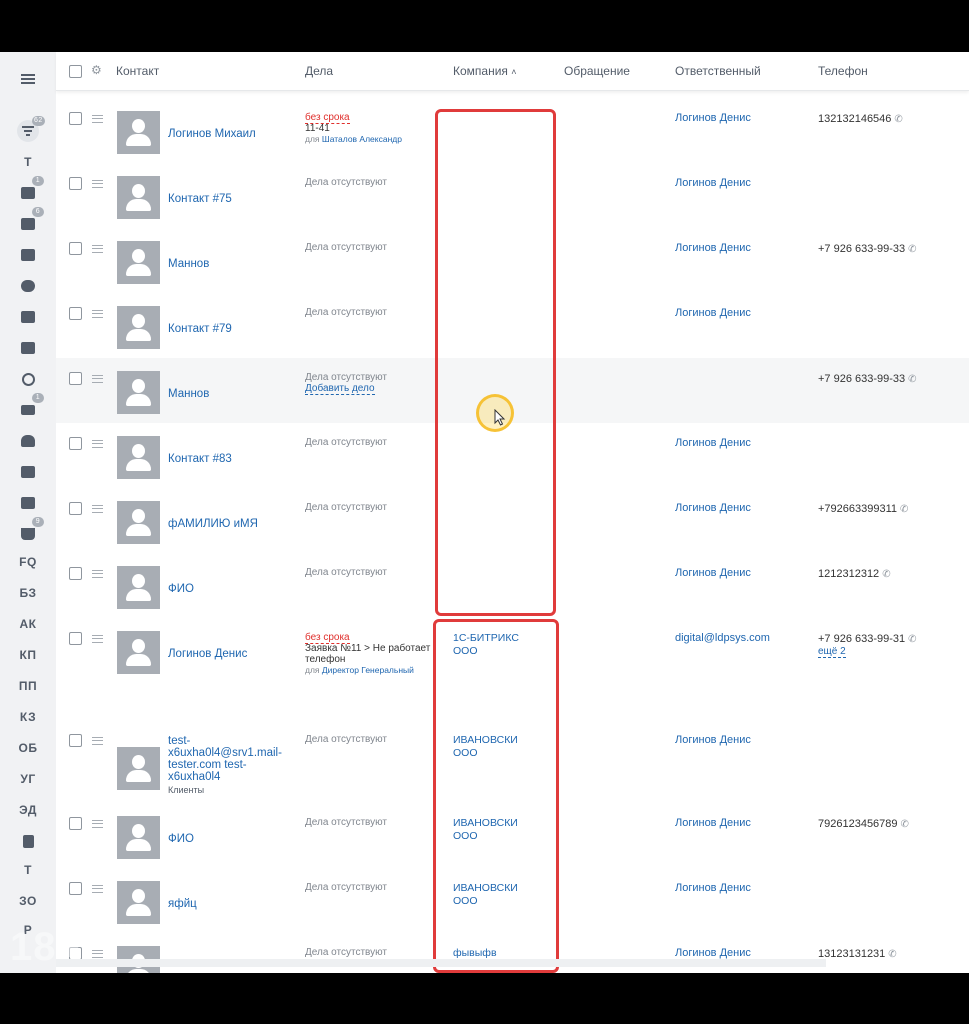  I want to click on contact-name: фАМИЛИЮ иМЯ, so click(228, 524).